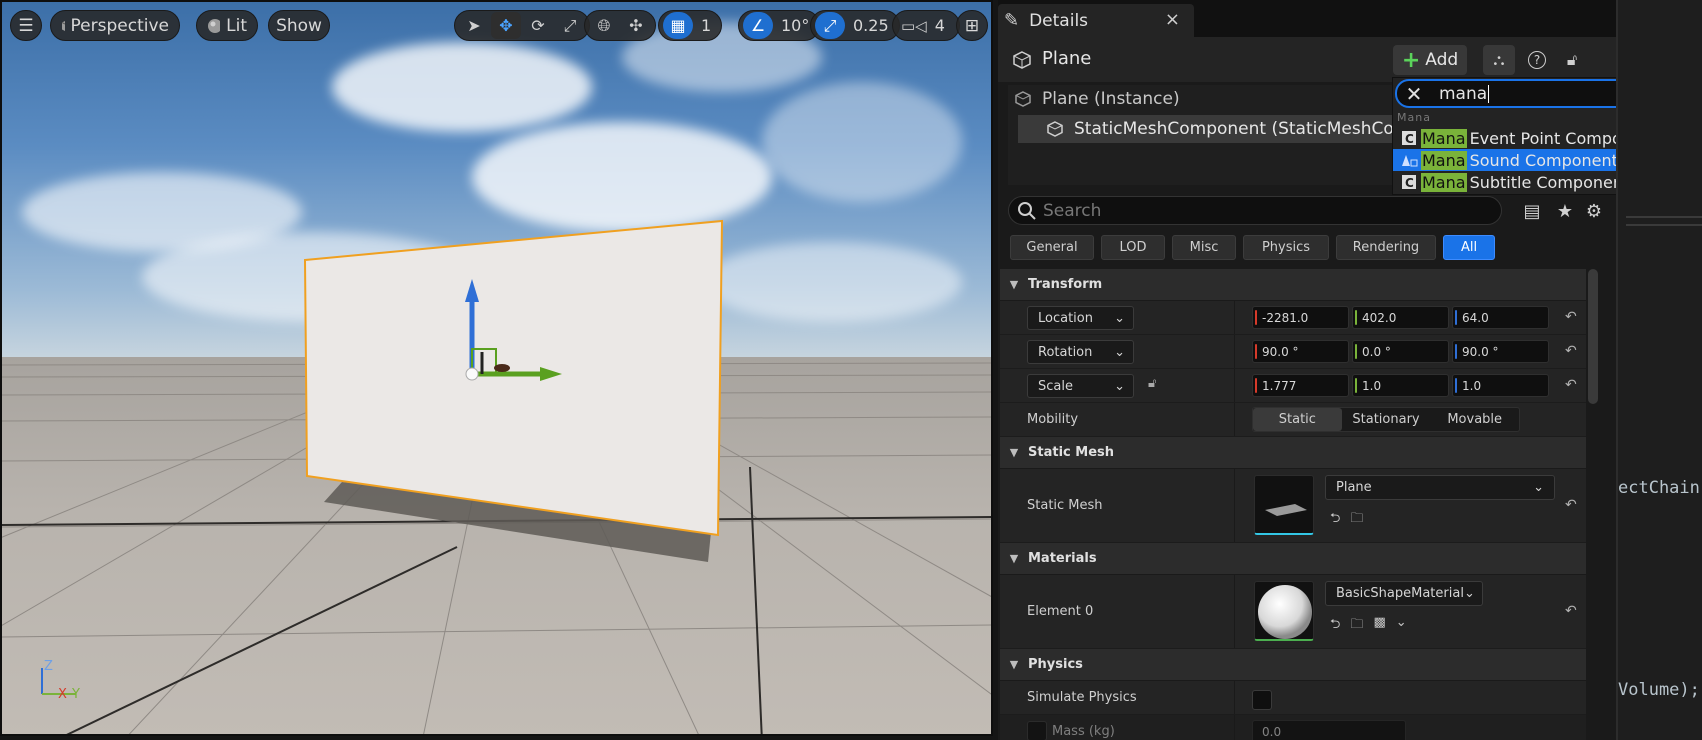 This screenshot has width=1702, height=740. What do you see at coordinates (236, 25) in the screenshot?
I see `lit-label: Lit` at bounding box center [236, 25].